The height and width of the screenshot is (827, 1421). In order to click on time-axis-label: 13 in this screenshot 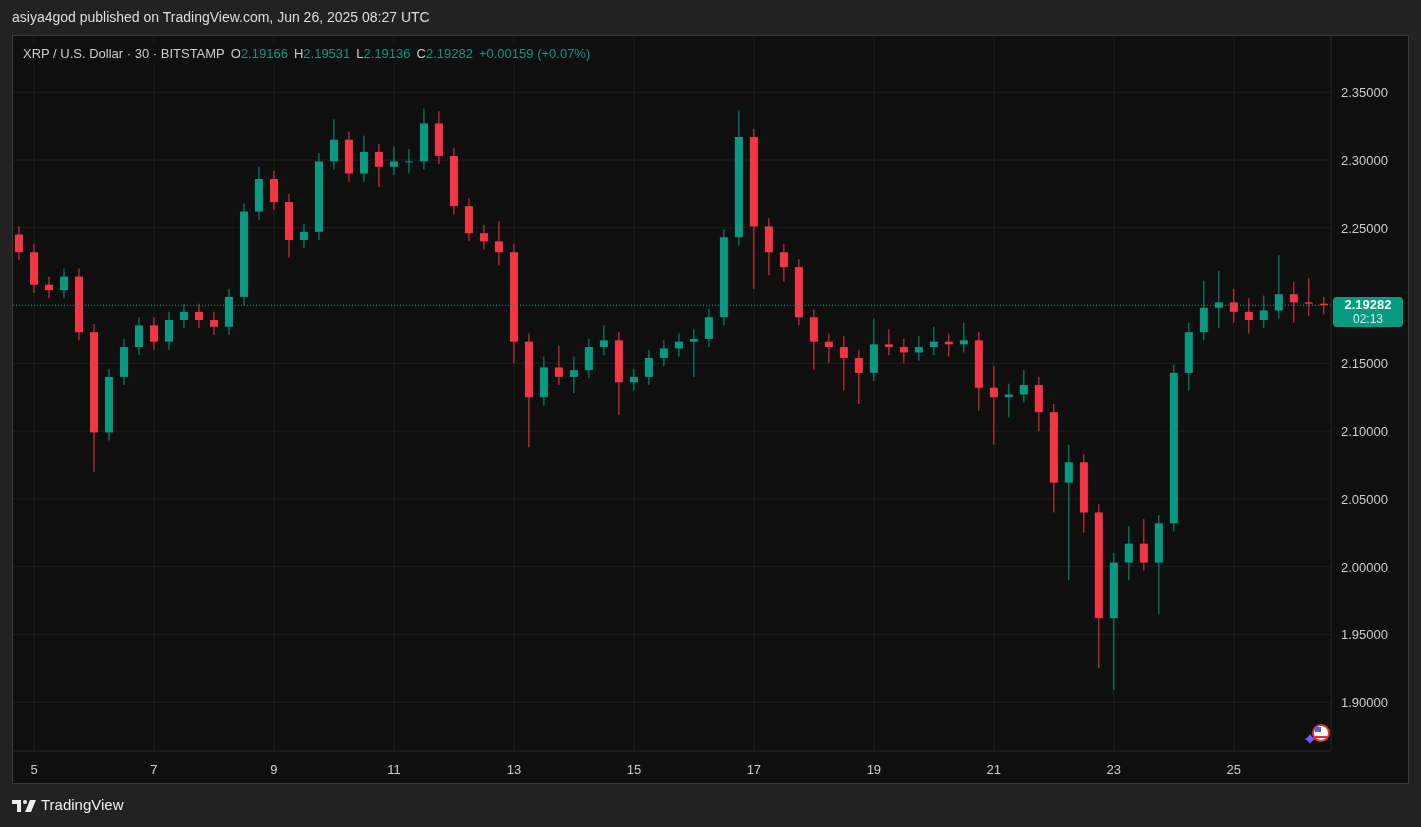, I will do `click(514, 769)`.